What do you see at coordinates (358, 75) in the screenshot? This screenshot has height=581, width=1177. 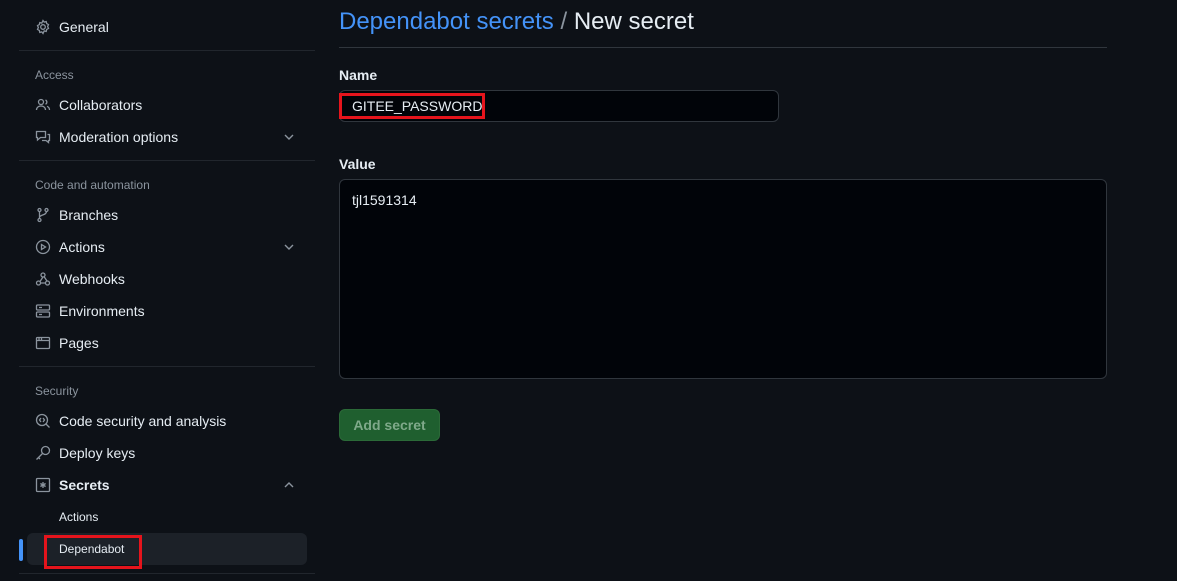 I see `name-label: Name` at bounding box center [358, 75].